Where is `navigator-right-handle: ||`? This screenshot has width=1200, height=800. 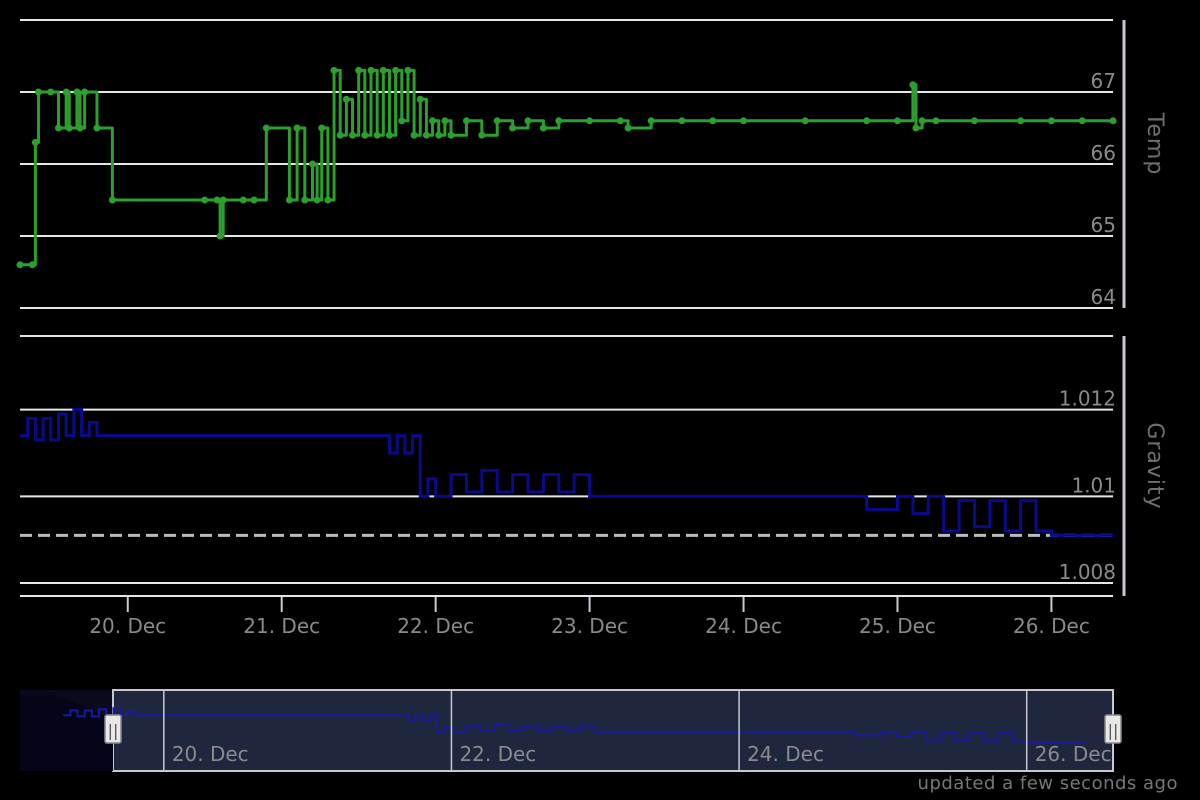 navigator-right-handle: || is located at coordinates (1113, 729).